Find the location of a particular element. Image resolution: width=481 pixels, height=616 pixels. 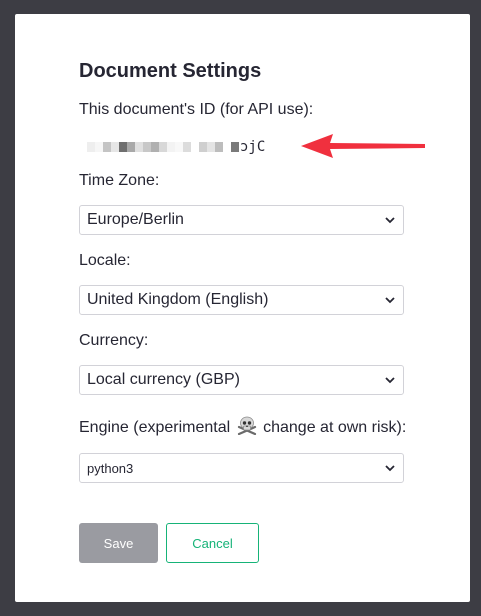

locale-value: United Kingdom (English) is located at coordinates (178, 299).